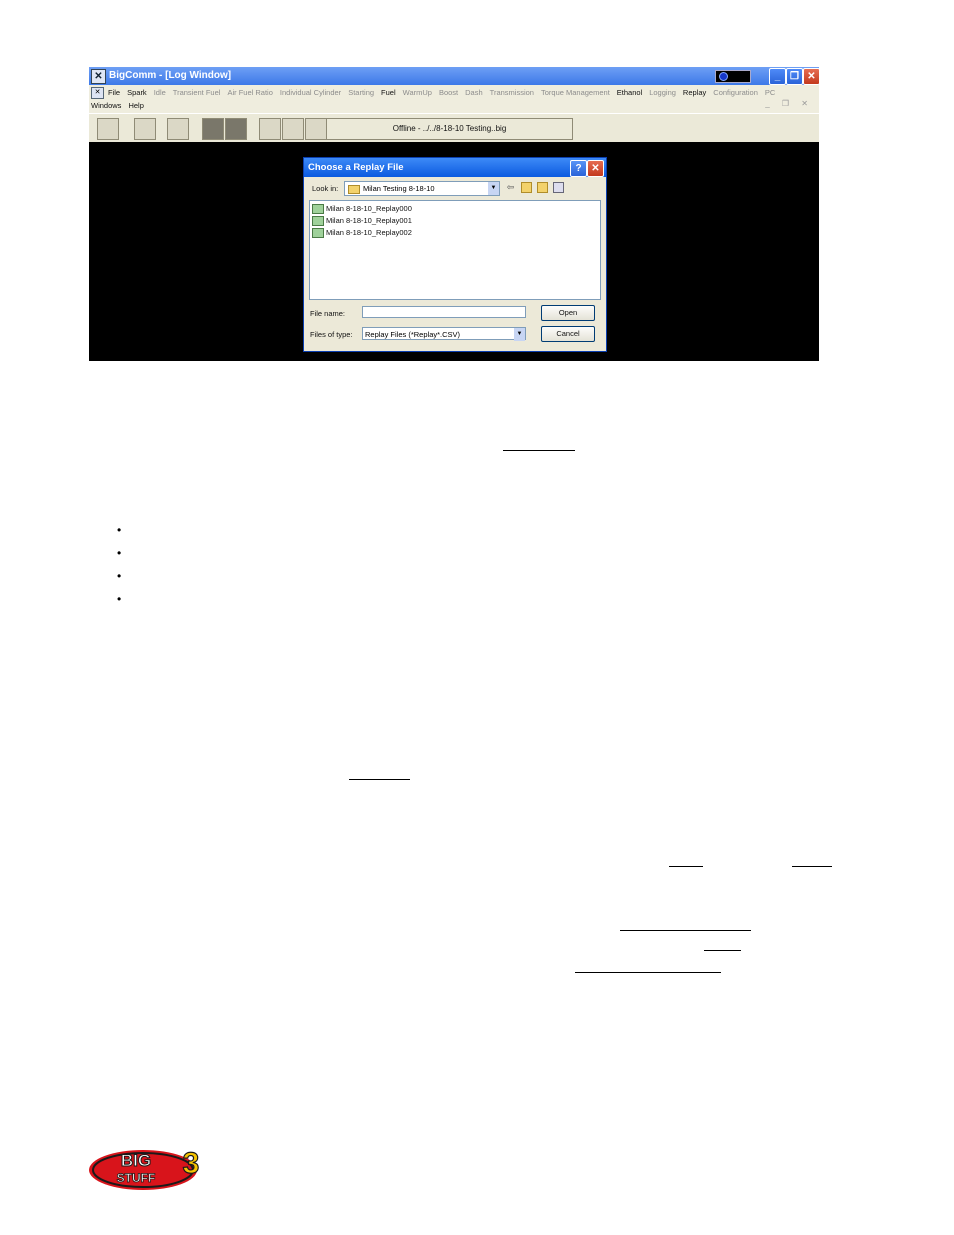 The height and width of the screenshot is (1235, 954). What do you see at coordinates (811, 76) in the screenshot?
I see `window-close-button: ✕` at bounding box center [811, 76].